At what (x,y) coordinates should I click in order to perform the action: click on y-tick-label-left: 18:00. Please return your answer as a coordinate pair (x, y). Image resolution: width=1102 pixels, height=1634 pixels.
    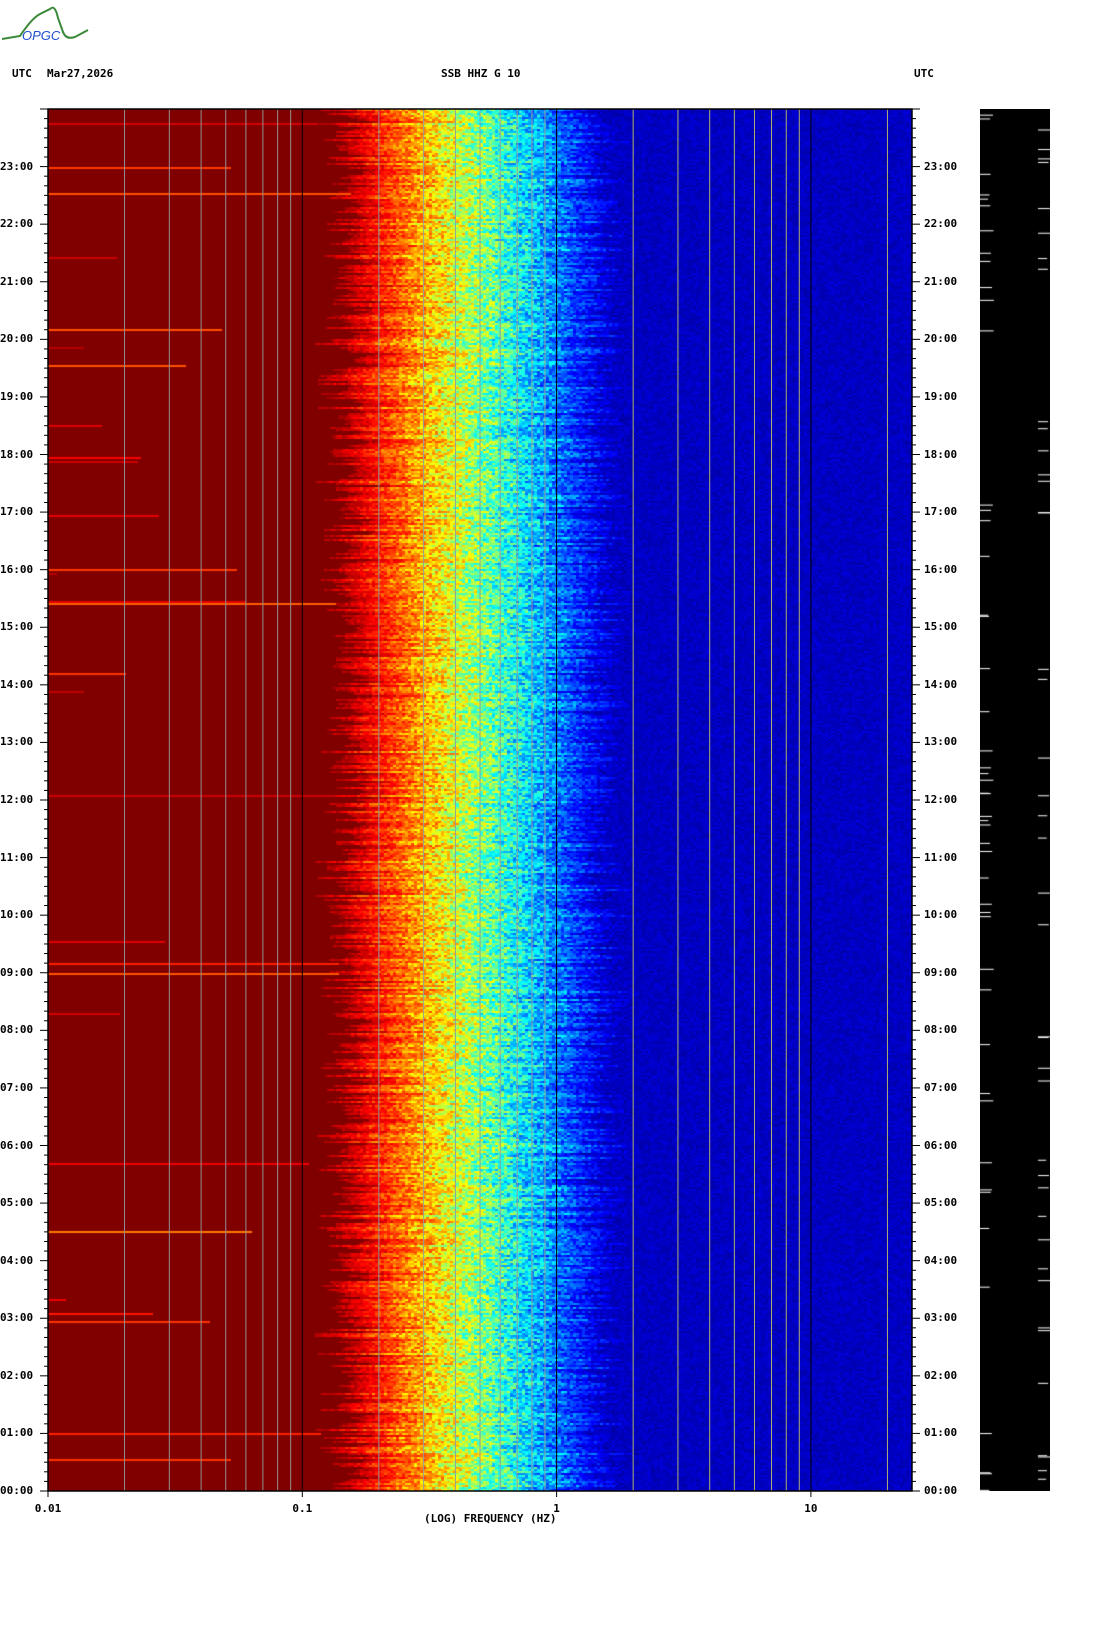
    Looking at the image, I should click on (17, 454).